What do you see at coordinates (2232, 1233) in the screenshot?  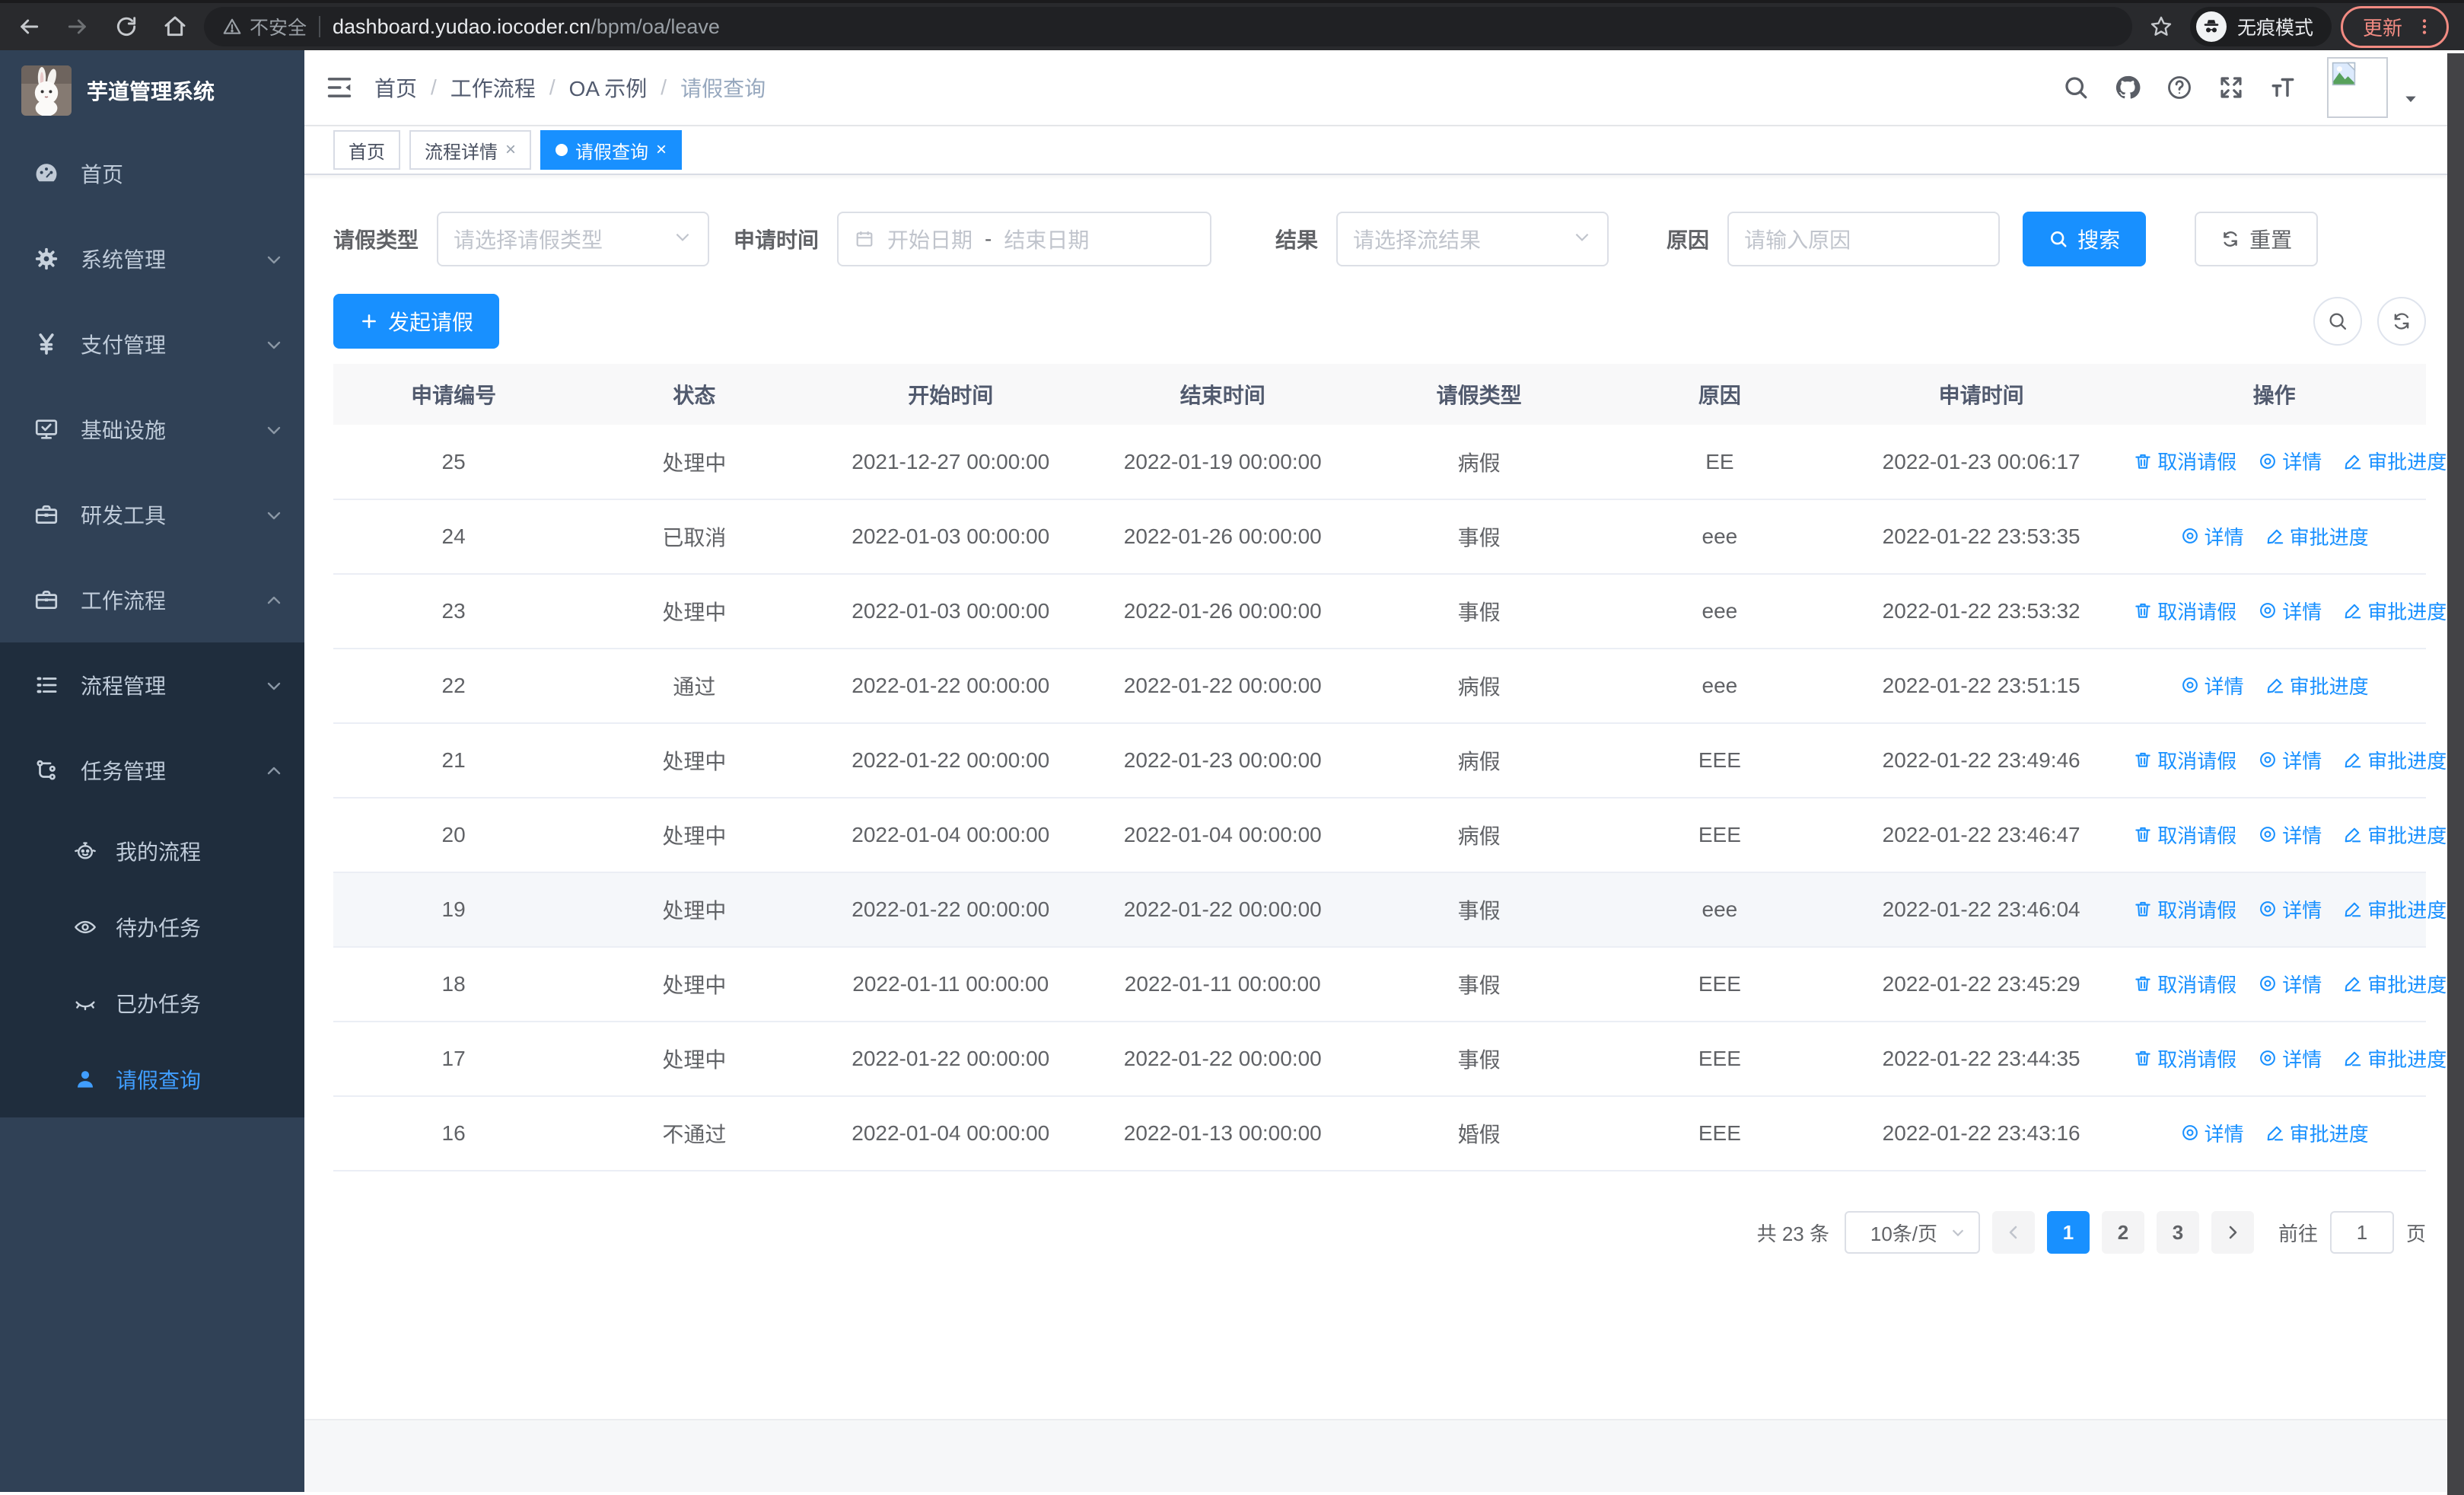 I see `next-page-icon` at bounding box center [2232, 1233].